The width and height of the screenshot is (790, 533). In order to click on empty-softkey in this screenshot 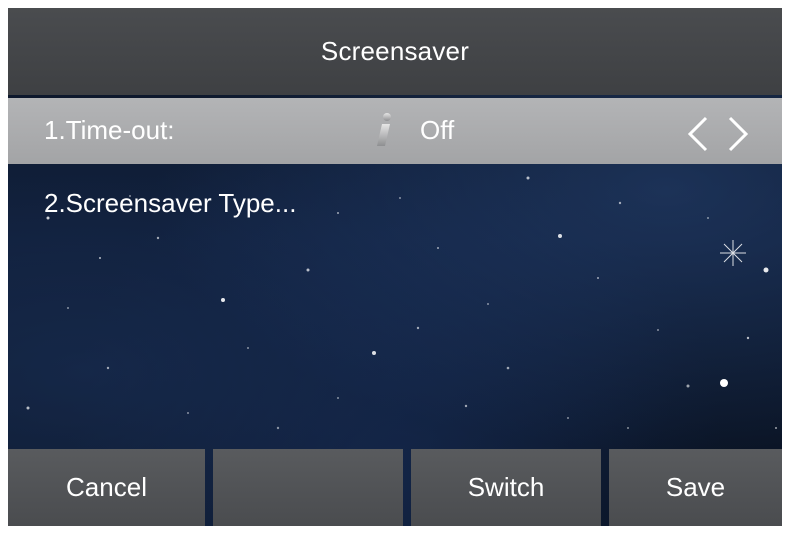, I will do `click(308, 487)`.